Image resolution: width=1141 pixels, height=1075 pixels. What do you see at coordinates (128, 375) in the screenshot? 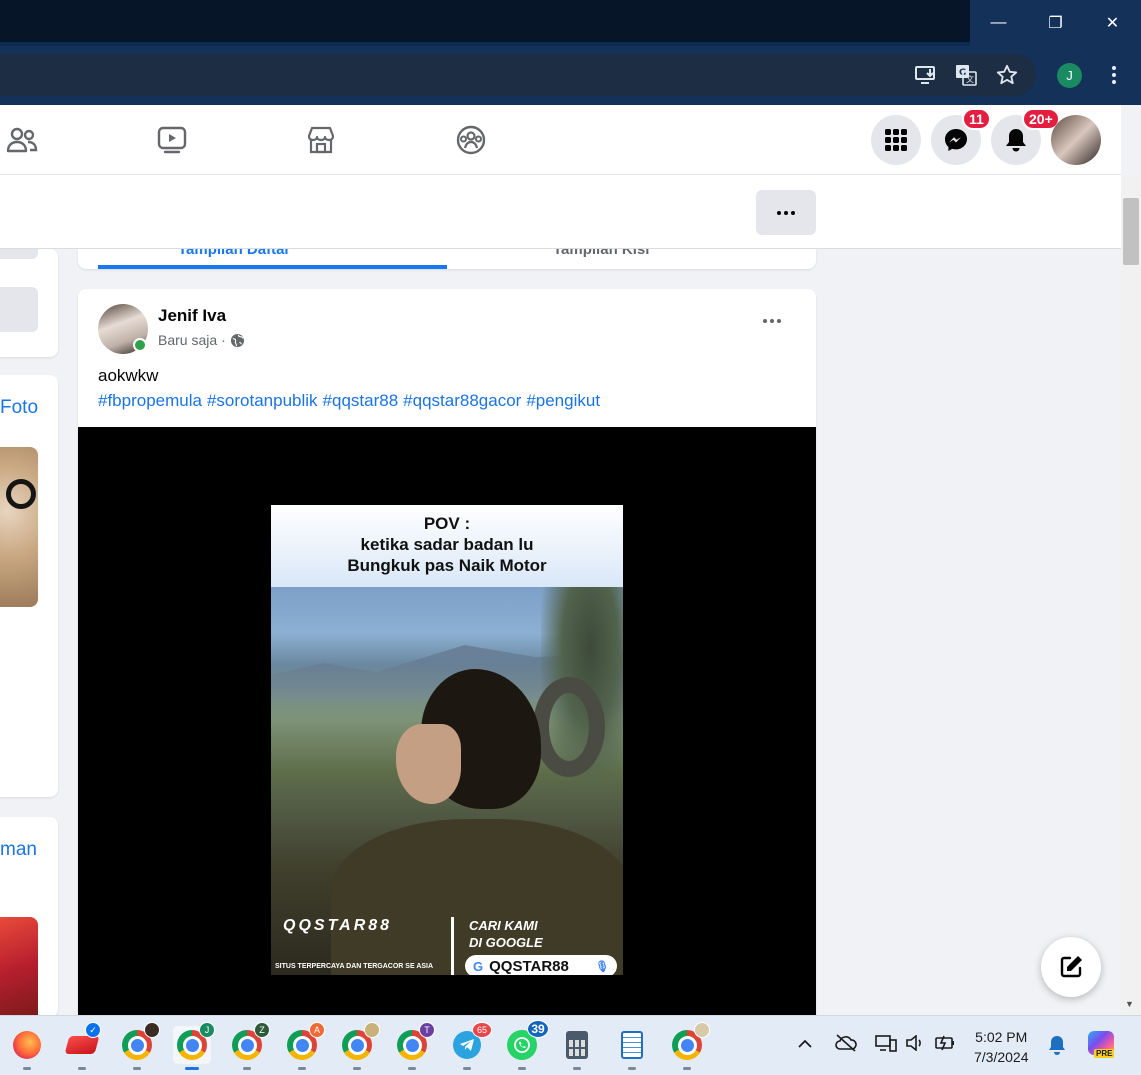
I see `post-text: aokwkw` at bounding box center [128, 375].